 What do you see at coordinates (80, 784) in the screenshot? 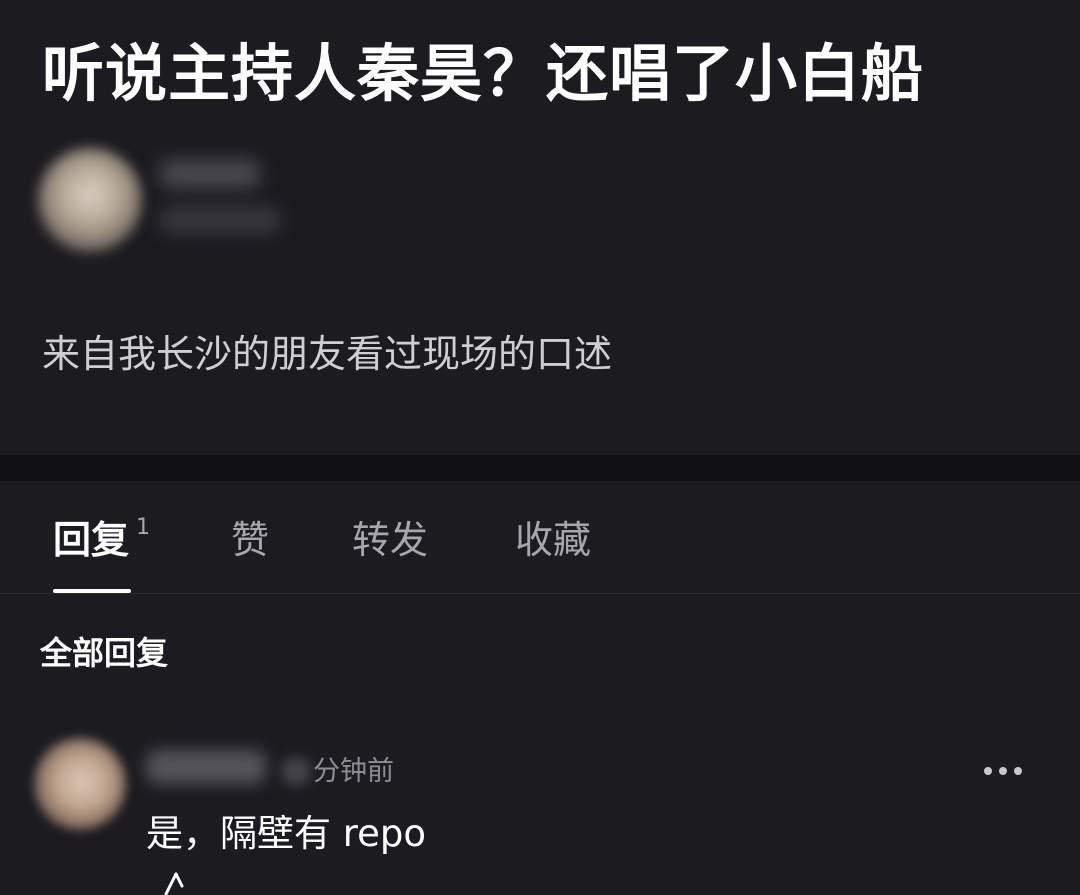
I see `reply-avatar` at bounding box center [80, 784].